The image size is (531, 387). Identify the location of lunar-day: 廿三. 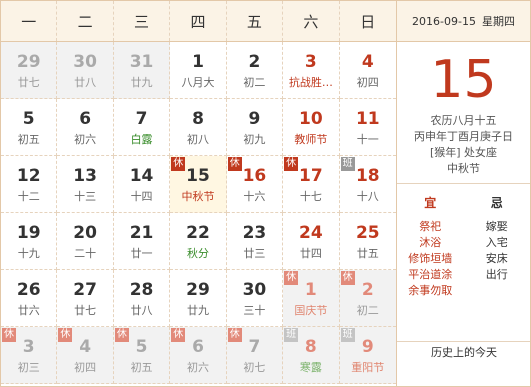
(254, 253).